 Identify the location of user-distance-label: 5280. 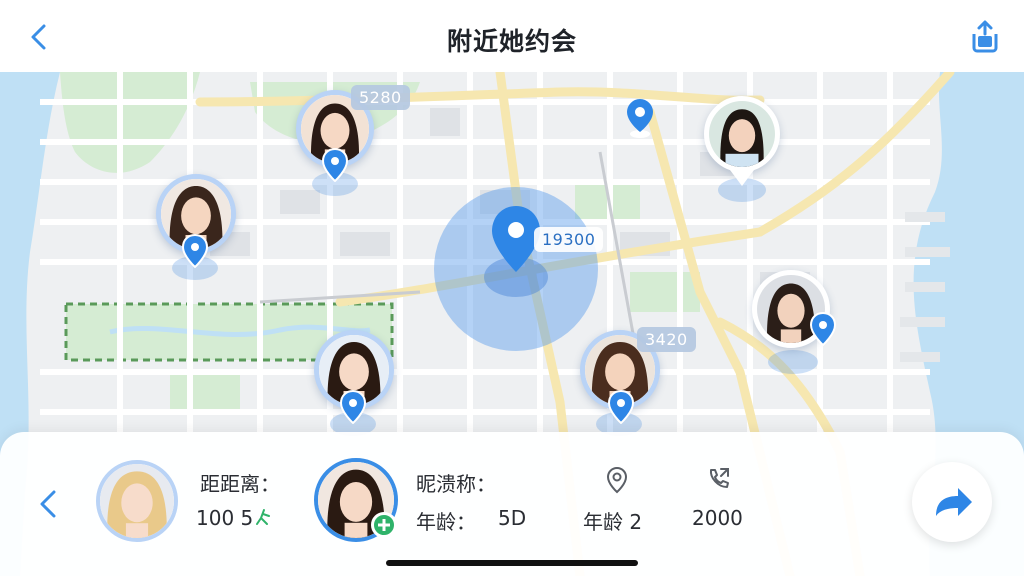
(380, 97).